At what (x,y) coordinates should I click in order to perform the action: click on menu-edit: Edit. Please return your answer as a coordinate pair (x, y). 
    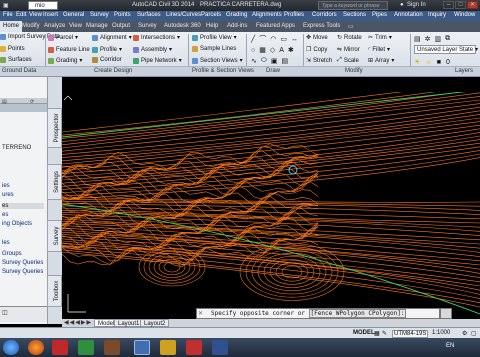
    Looking at the image, I should click on (21, 15).